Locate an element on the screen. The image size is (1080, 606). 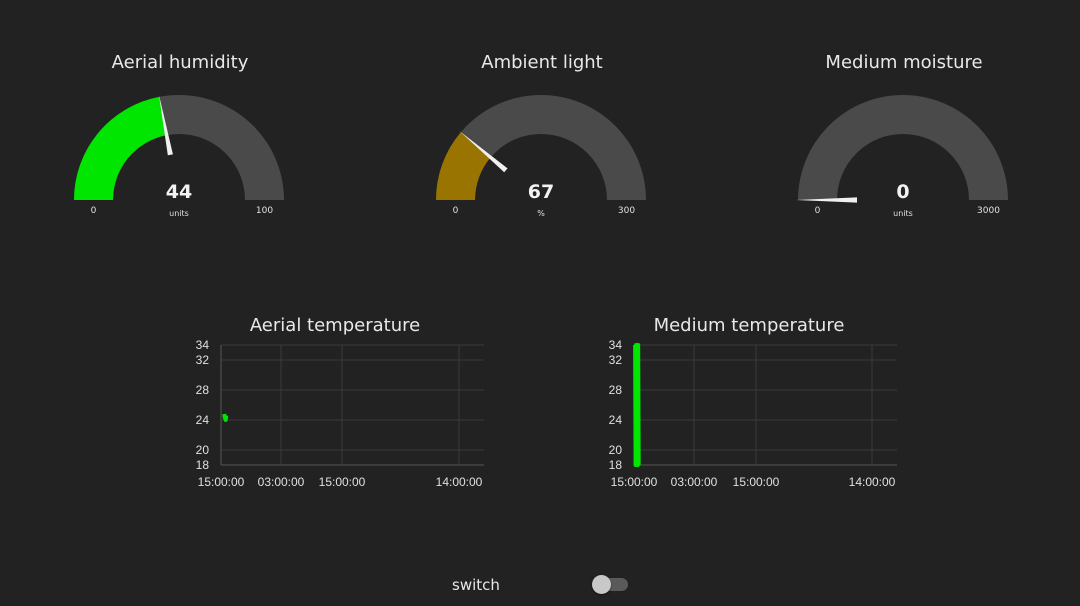
gauge-max-label: 3000 is located at coordinates (988, 211).